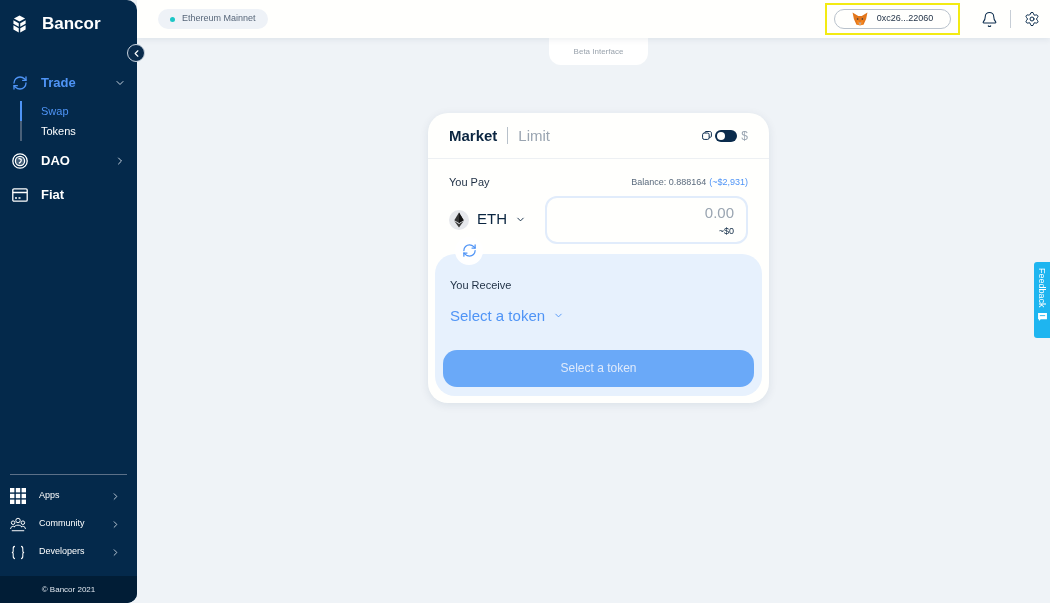 The height and width of the screenshot is (603, 1050). I want to click on network-button: Ethereum Mainnet, so click(213, 19).